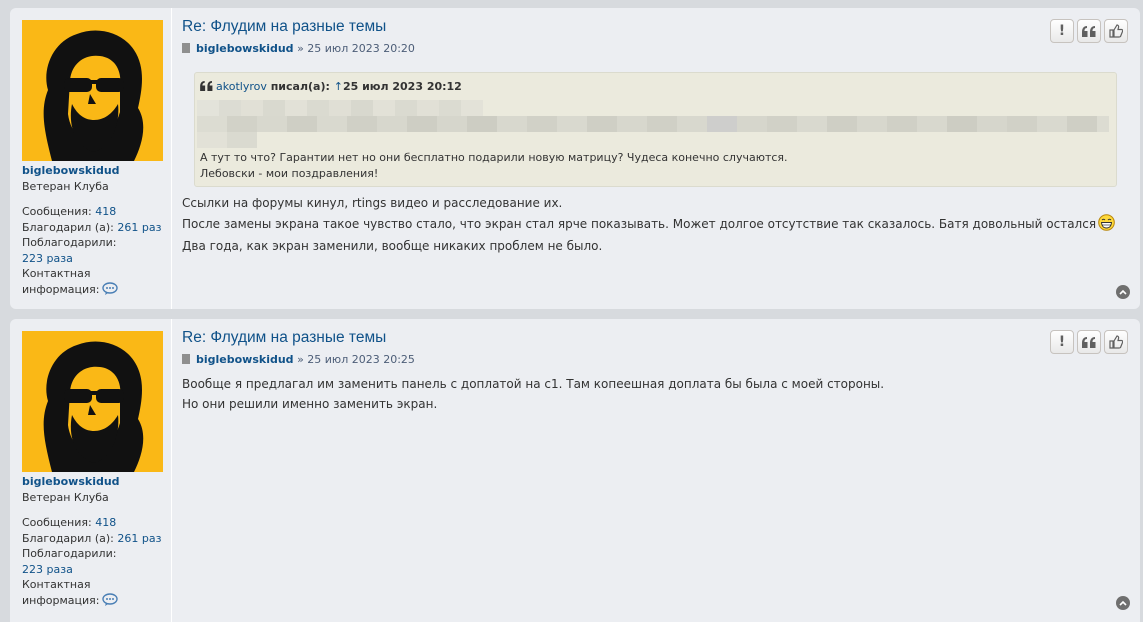 The image size is (1143, 622). What do you see at coordinates (356, 48) in the screenshot?
I see `post-date: » 25 июл 2023 20:20` at bounding box center [356, 48].